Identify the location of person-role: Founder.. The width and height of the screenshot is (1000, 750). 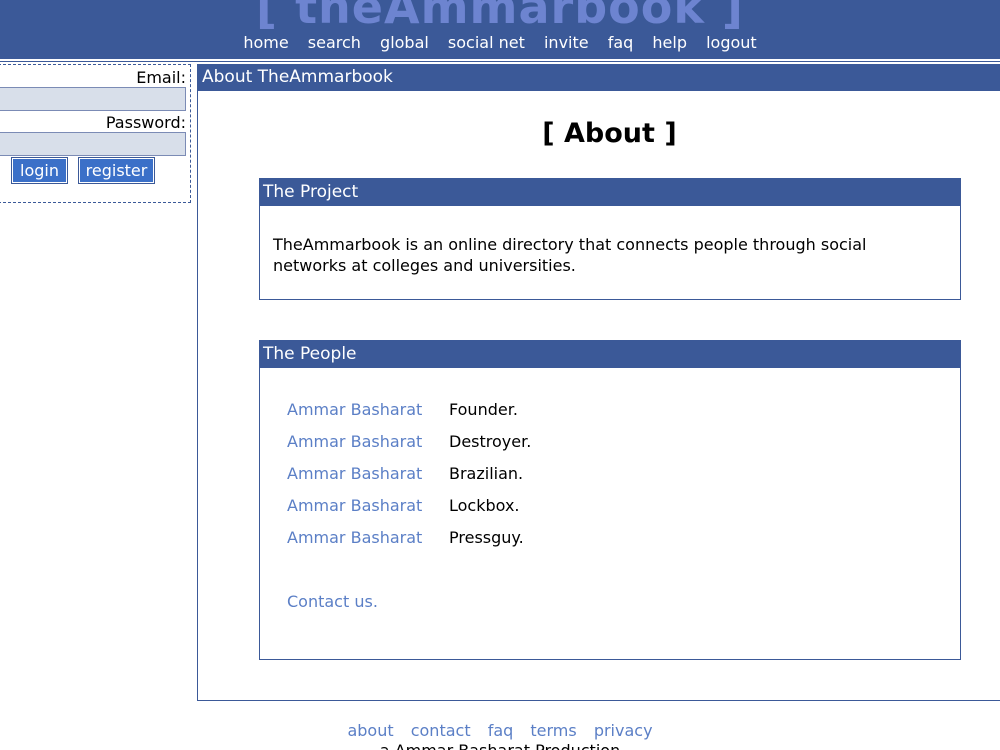
(483, 409).